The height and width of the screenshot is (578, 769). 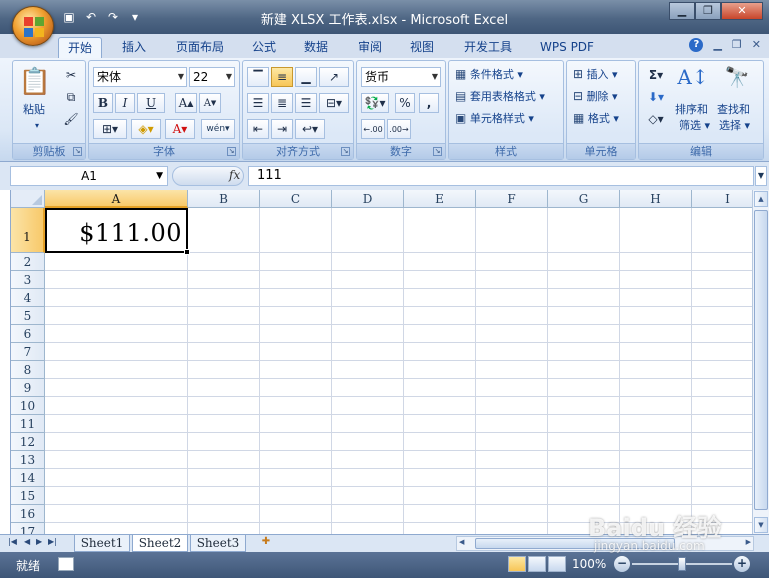 I want to click on sheet-tab-sheet2: Sheet2, so click(x=160, y=543).